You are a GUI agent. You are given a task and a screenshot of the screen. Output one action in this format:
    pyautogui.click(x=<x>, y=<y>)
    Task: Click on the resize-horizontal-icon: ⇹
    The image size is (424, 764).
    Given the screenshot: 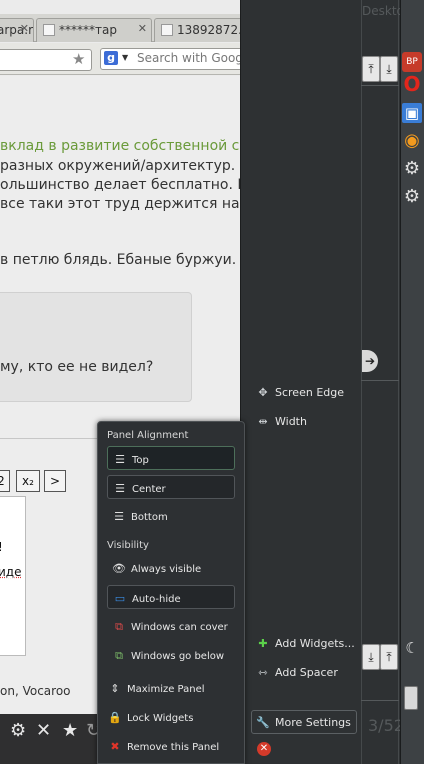 What is the action you would take?
    pyautogui.click(x=263, y=421)
    